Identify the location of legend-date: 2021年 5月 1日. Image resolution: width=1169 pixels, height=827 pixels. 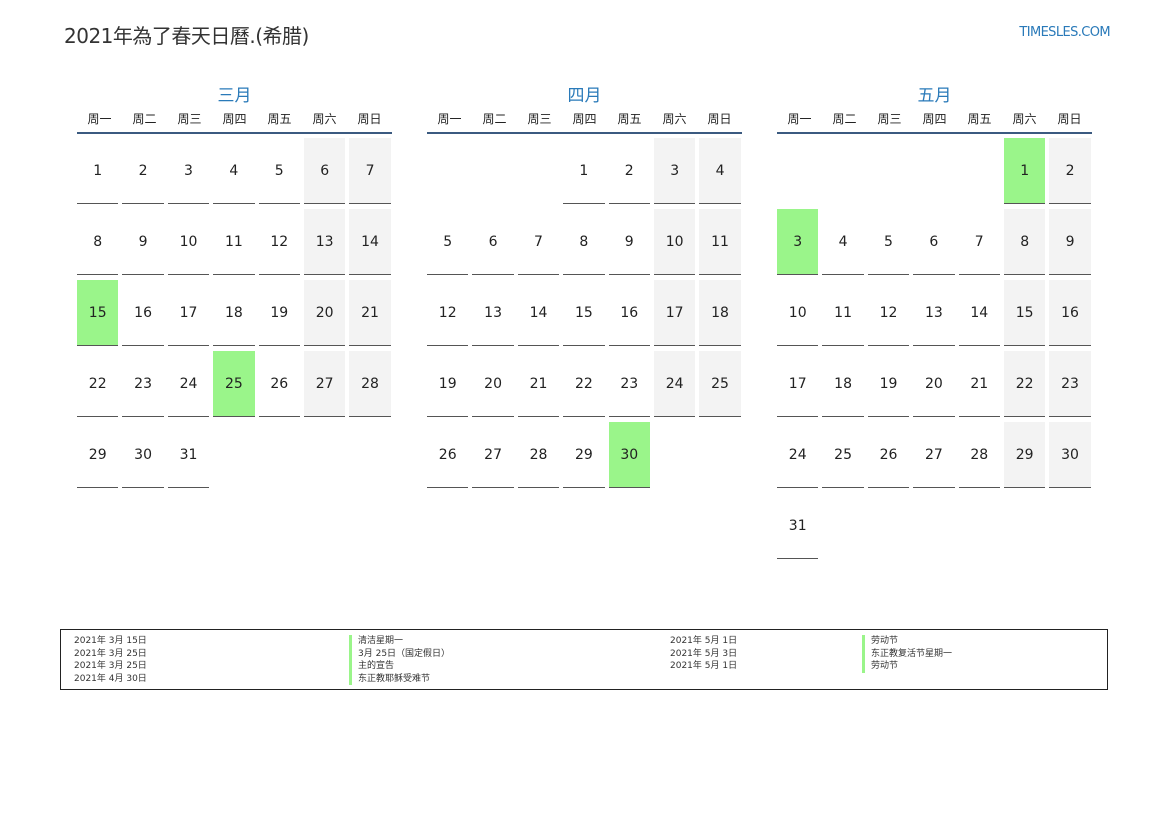
(704, 666).